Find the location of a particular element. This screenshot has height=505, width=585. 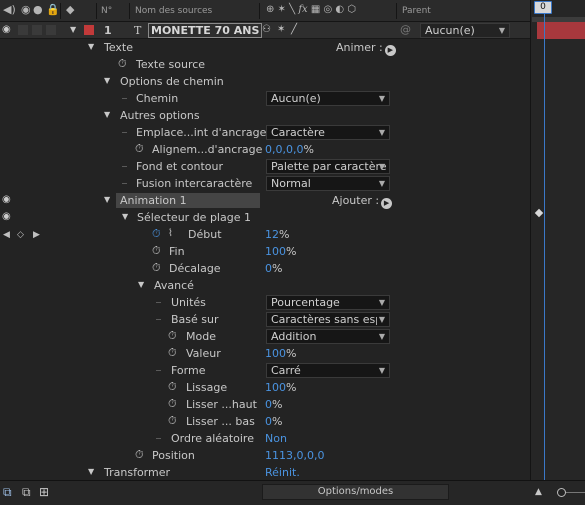

next-keyframe-icon: ▶ is located at coordinates (36, 235).